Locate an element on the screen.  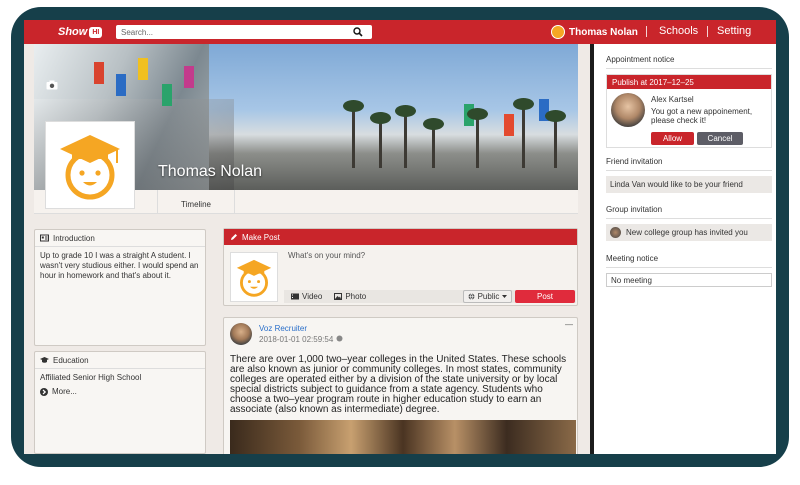
user-menu: Thomas Nolan is located at coordinates (594, 32).